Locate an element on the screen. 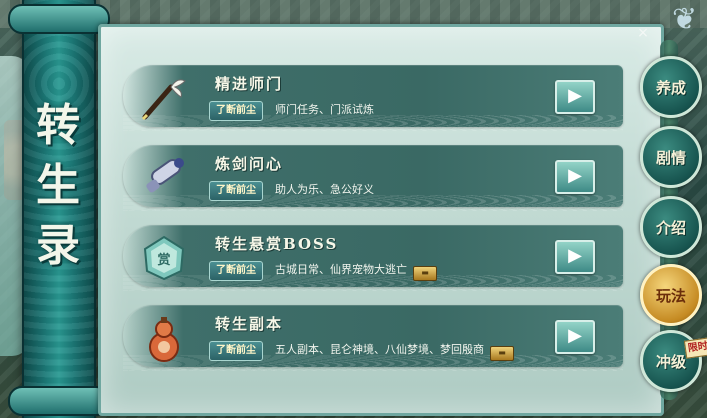 This screenshot has height=418, width=707. activity-desc: 师门任务、门派试炼 is located at coordinates (324, 110).